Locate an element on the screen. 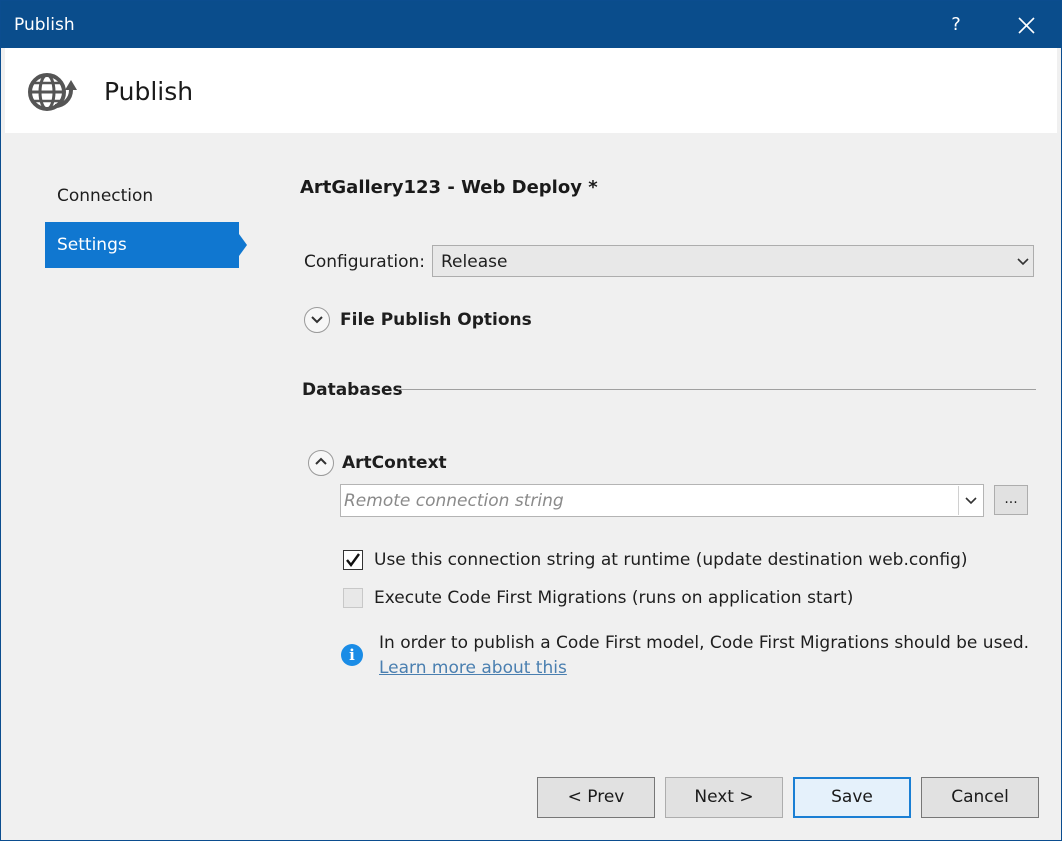 The height and width of the screenshot is (841, 1062). databases-divider is located at coordinates (717, 389).